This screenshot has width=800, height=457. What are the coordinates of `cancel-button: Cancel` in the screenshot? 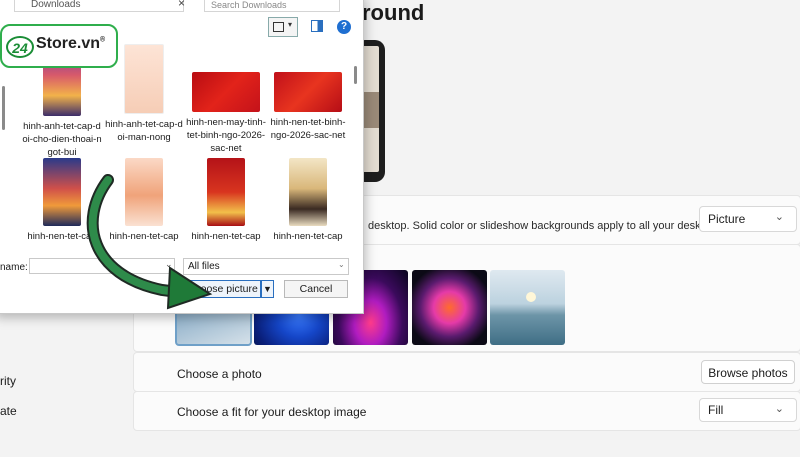 It's located at (316, 289).